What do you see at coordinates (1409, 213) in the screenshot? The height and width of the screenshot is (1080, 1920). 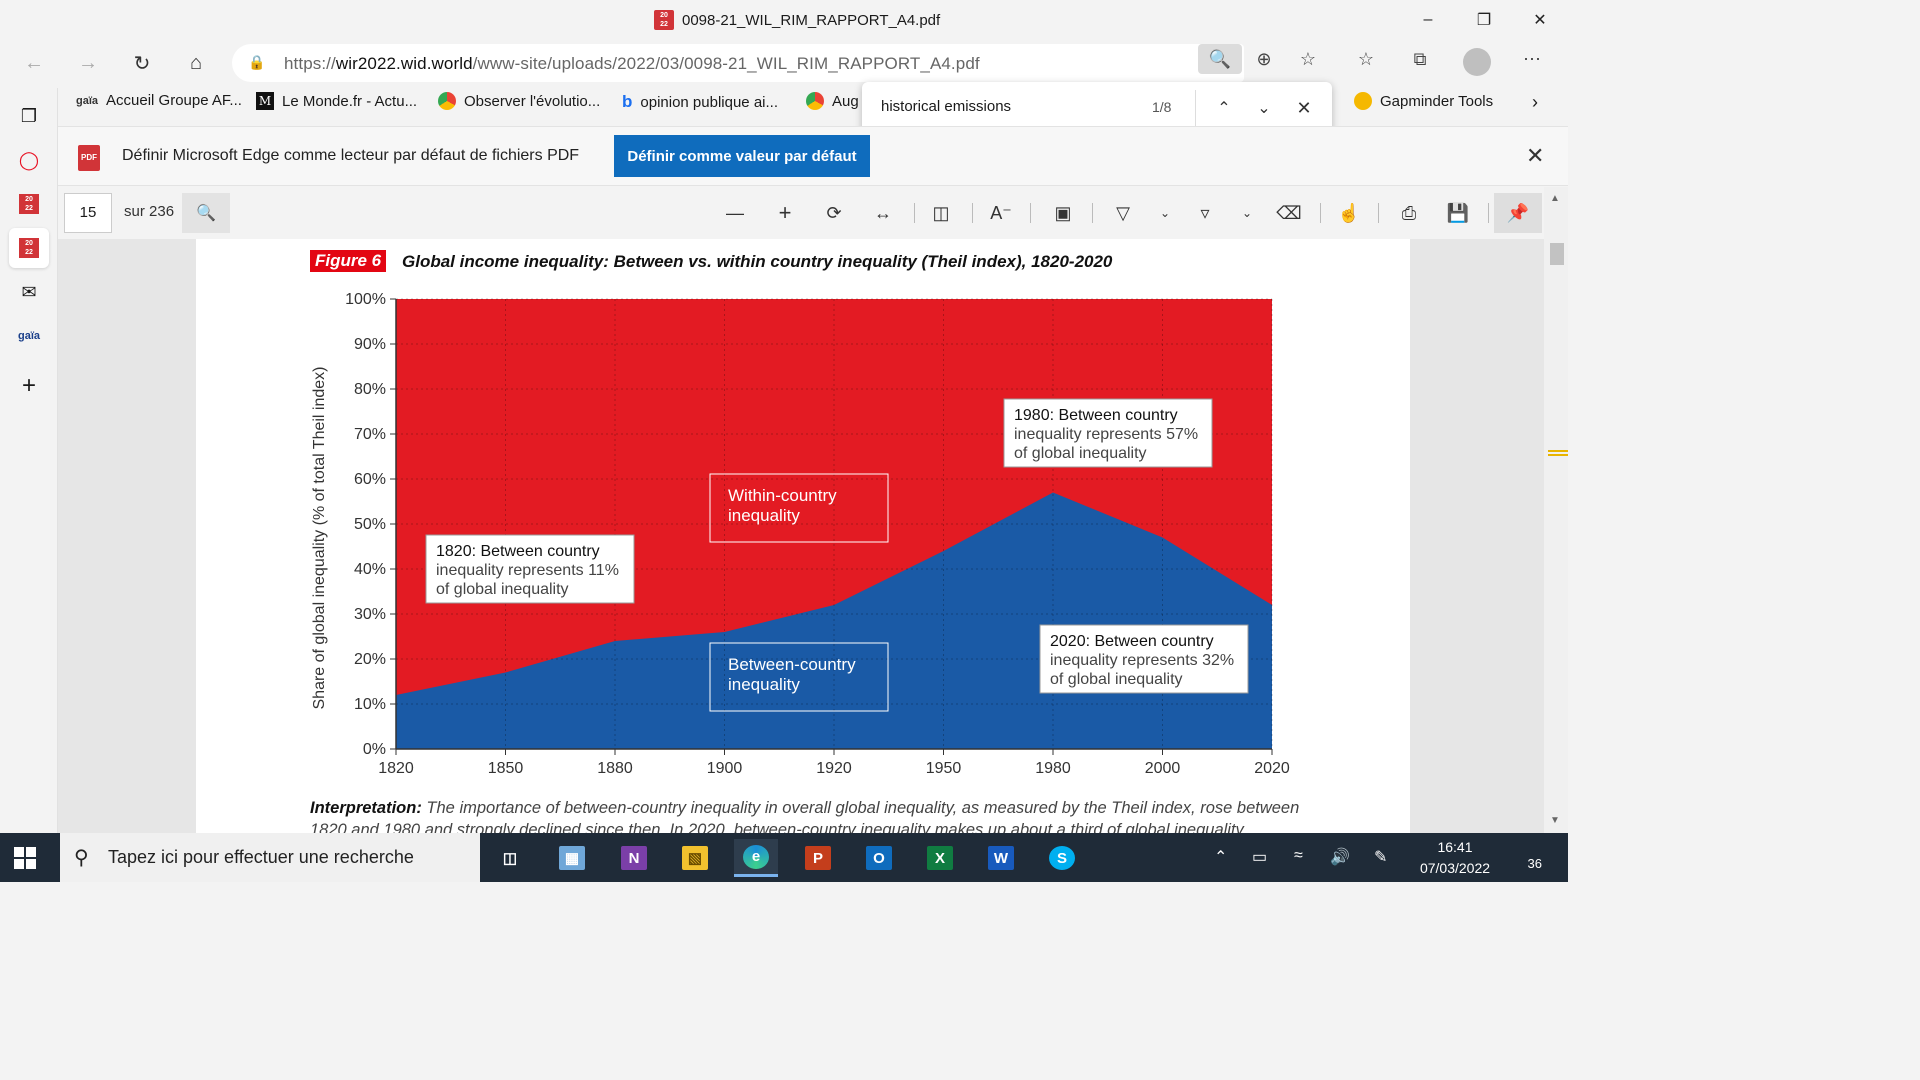 I see `print-icon: ⎙` at bounding box center [1409, 213].